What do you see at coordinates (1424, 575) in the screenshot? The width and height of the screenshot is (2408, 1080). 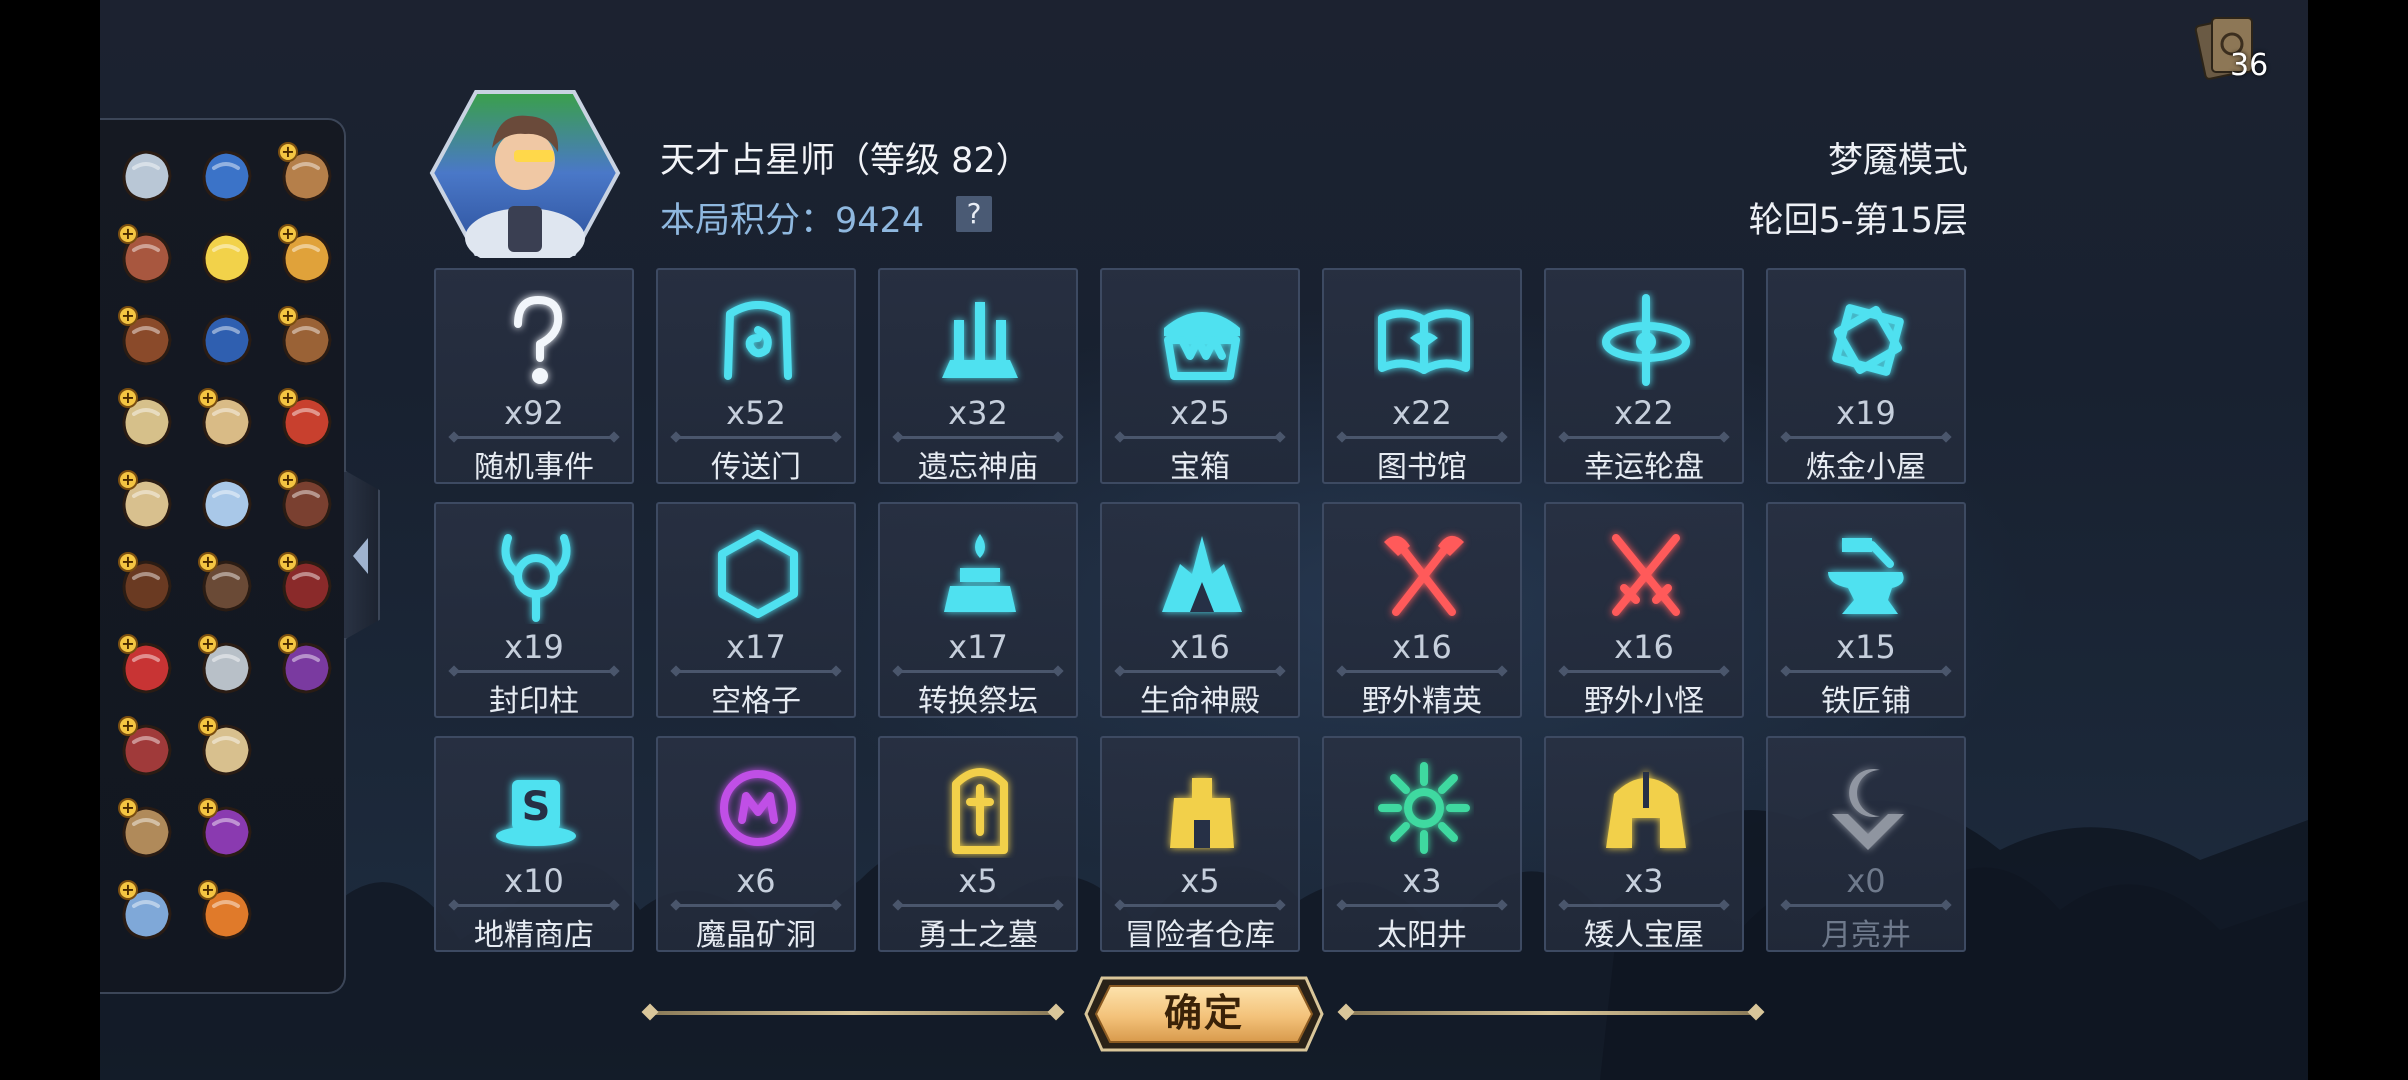 I see `crossed-axes-icon` at bounding box center [1424, 575].